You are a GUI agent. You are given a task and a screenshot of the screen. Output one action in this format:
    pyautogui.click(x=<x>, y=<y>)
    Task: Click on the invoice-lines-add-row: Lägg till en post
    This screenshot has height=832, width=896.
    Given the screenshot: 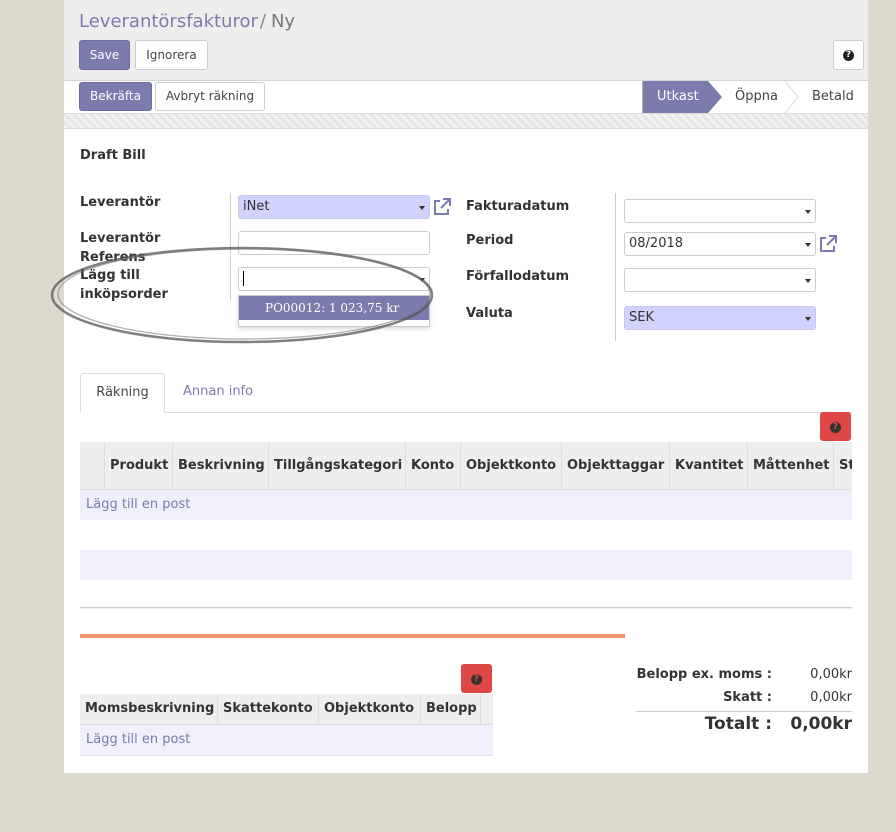 What is the action you would take?
    pyautogui.click(x=466, y=505)
    